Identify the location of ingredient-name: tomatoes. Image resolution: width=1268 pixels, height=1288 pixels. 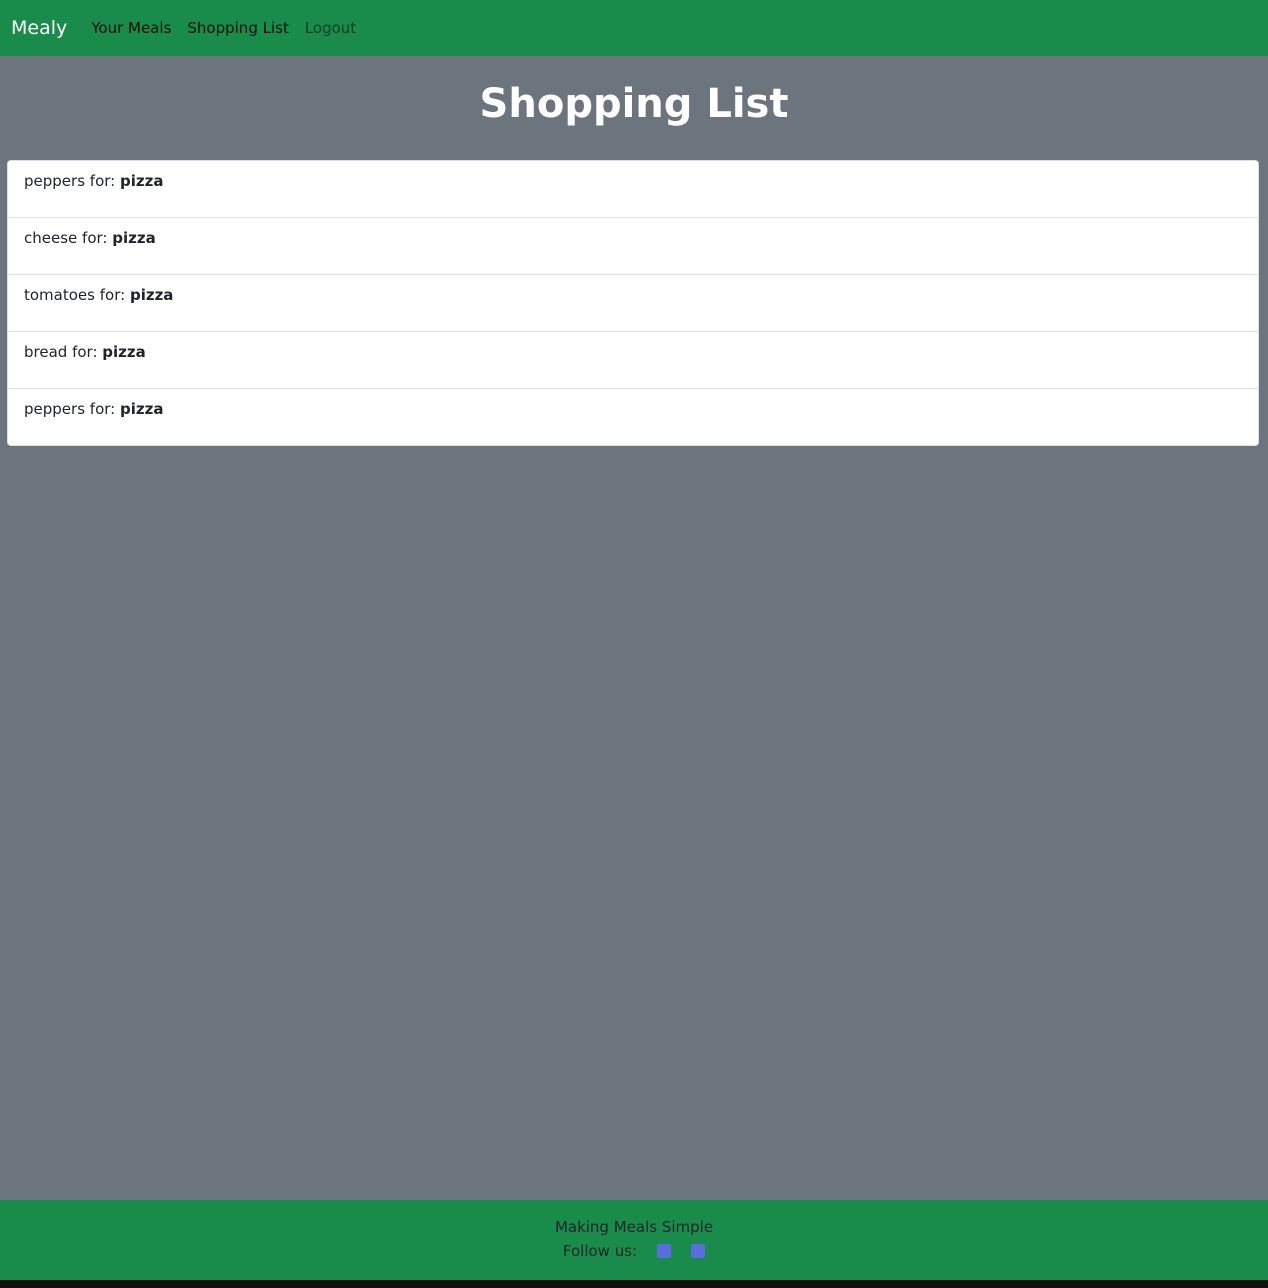
(59, 295).